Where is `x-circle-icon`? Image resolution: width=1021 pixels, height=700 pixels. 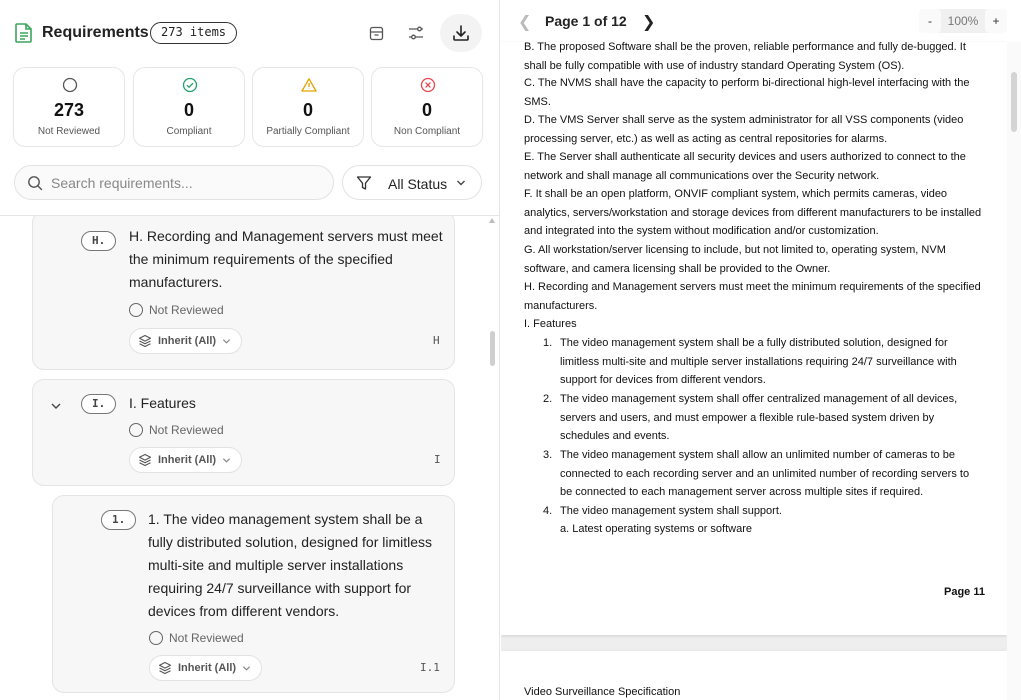 x-circle-icon is located at coordinates (428, 85).